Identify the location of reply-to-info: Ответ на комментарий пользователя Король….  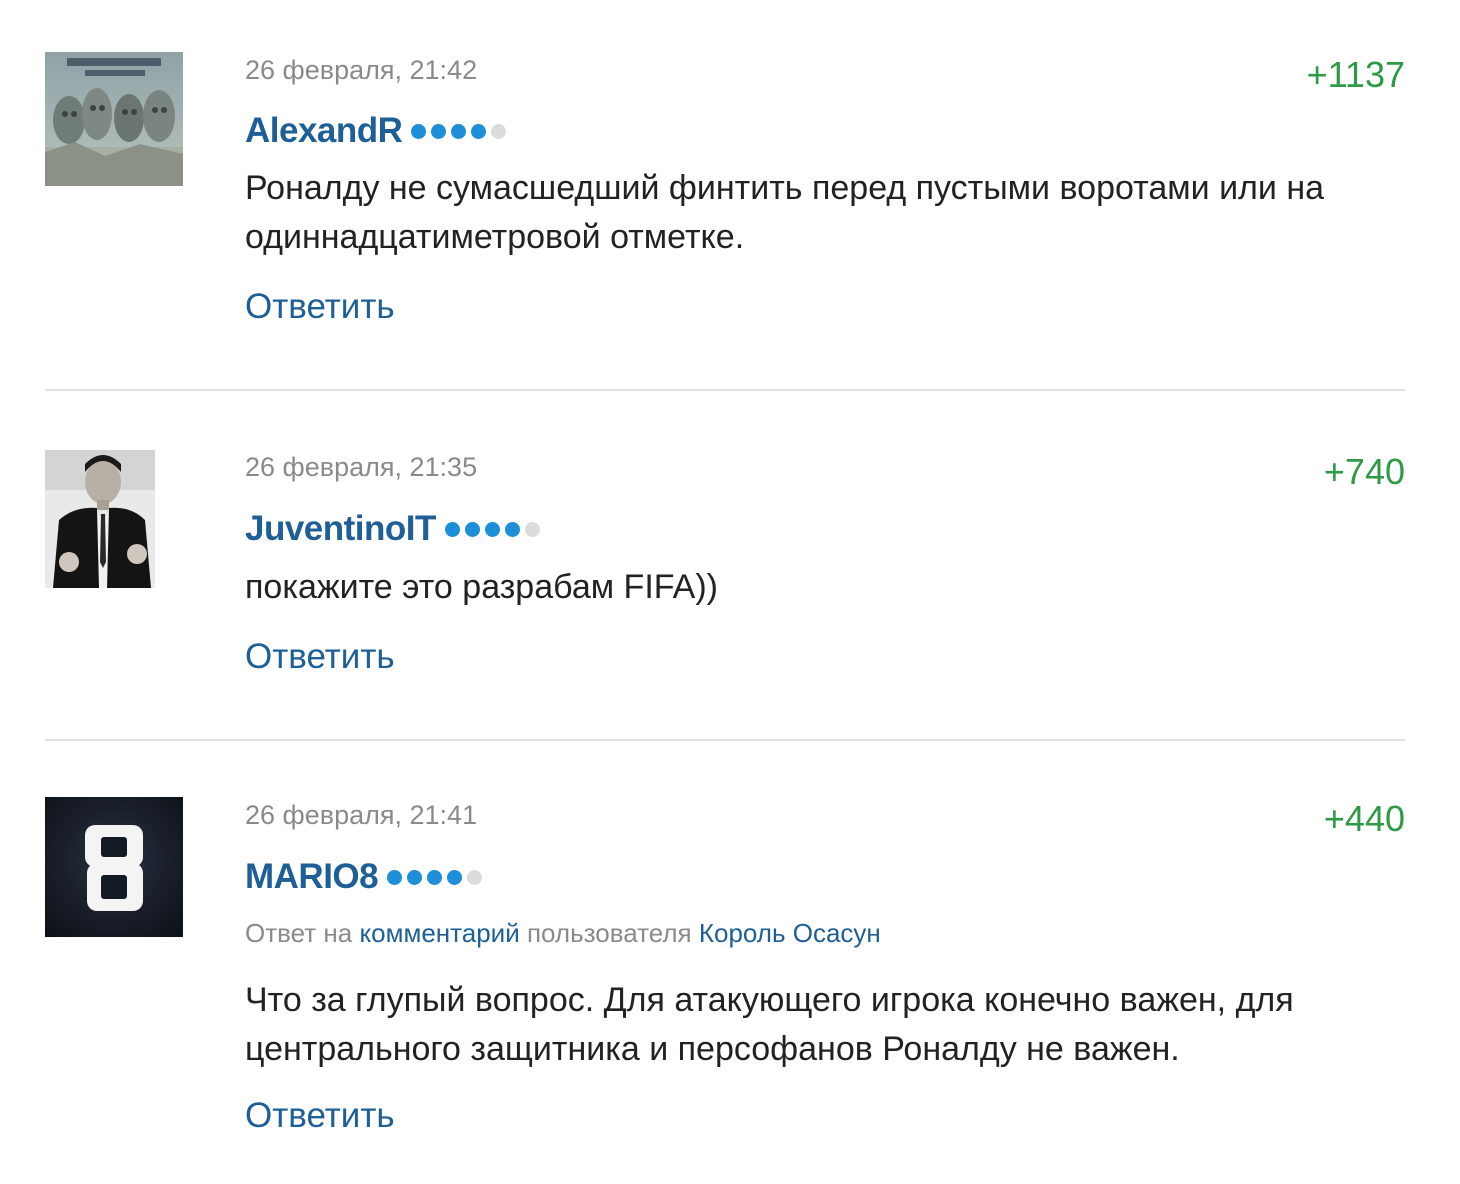
(563, 933).